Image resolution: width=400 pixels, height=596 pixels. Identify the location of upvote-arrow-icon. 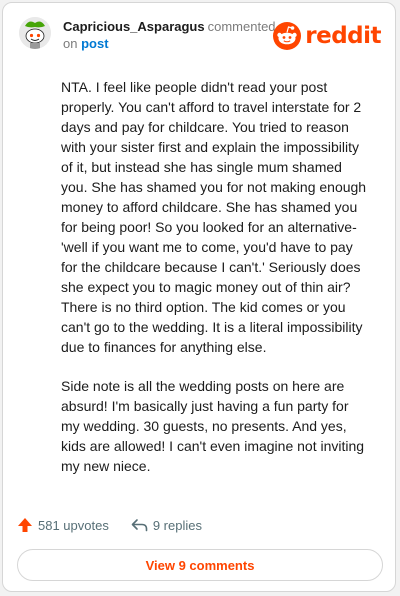
(25, 525).